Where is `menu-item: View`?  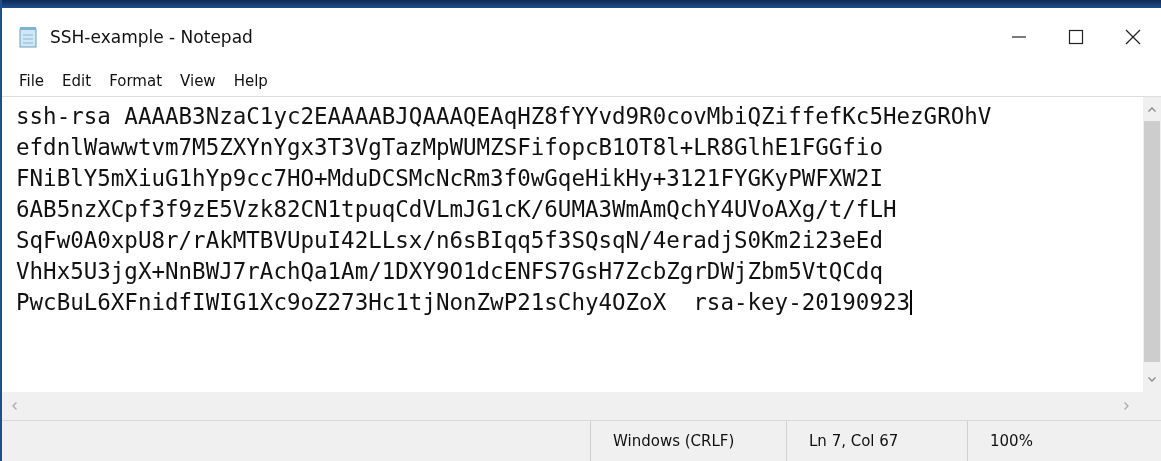
menu-item: View is located at coordinates (198, 81).